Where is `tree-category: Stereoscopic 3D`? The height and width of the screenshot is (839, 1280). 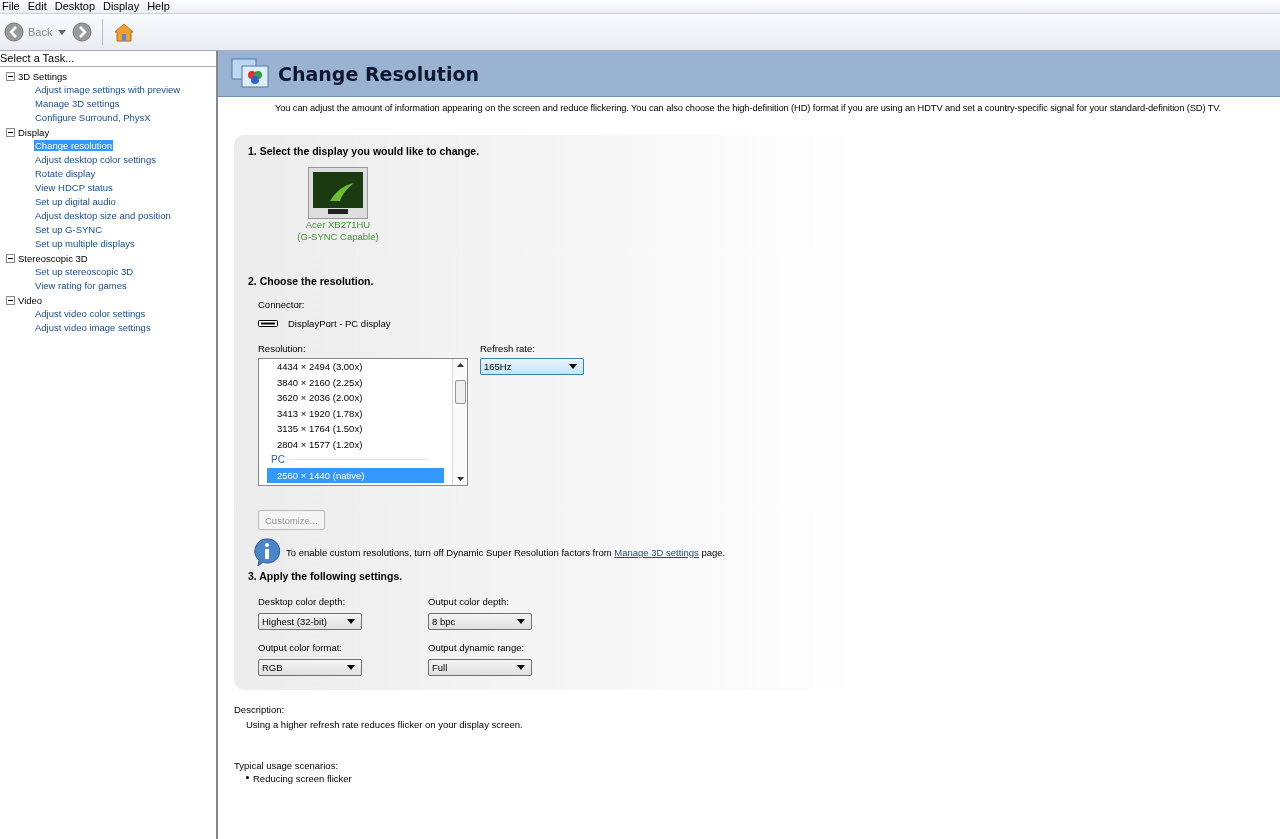 tree-category: Stereoscopic 3D is located at coordinates (53, 258).